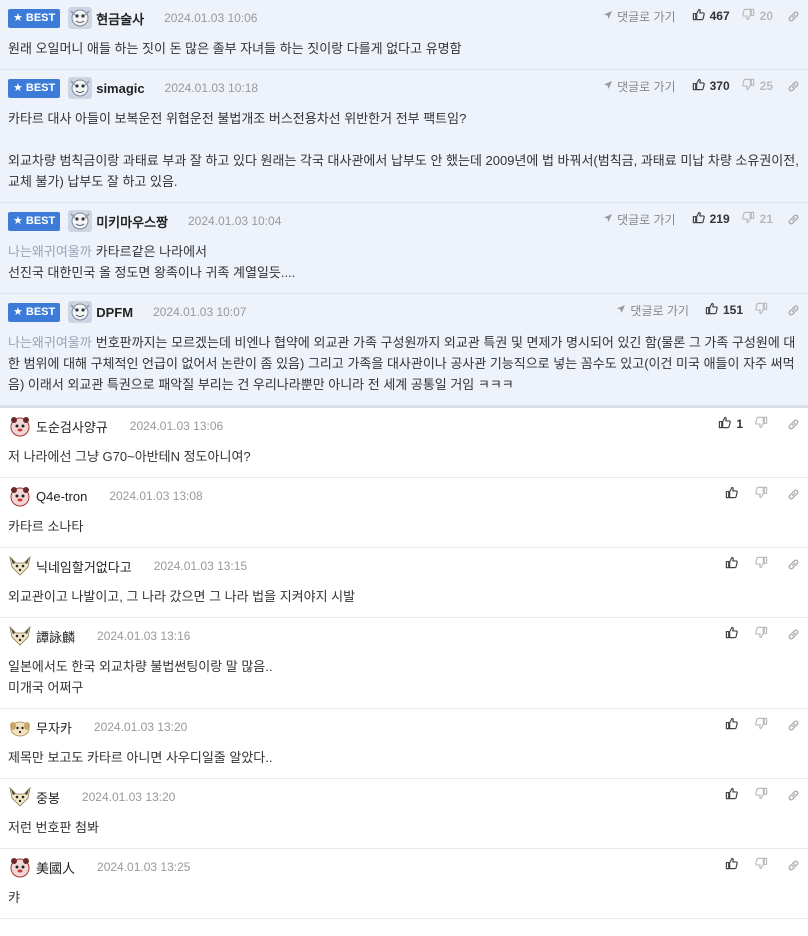  Describe the element at coordinates (404, 884) in the screenshot. I see `comment: 美國人 2024.01.03 13:25 캬` at that location.